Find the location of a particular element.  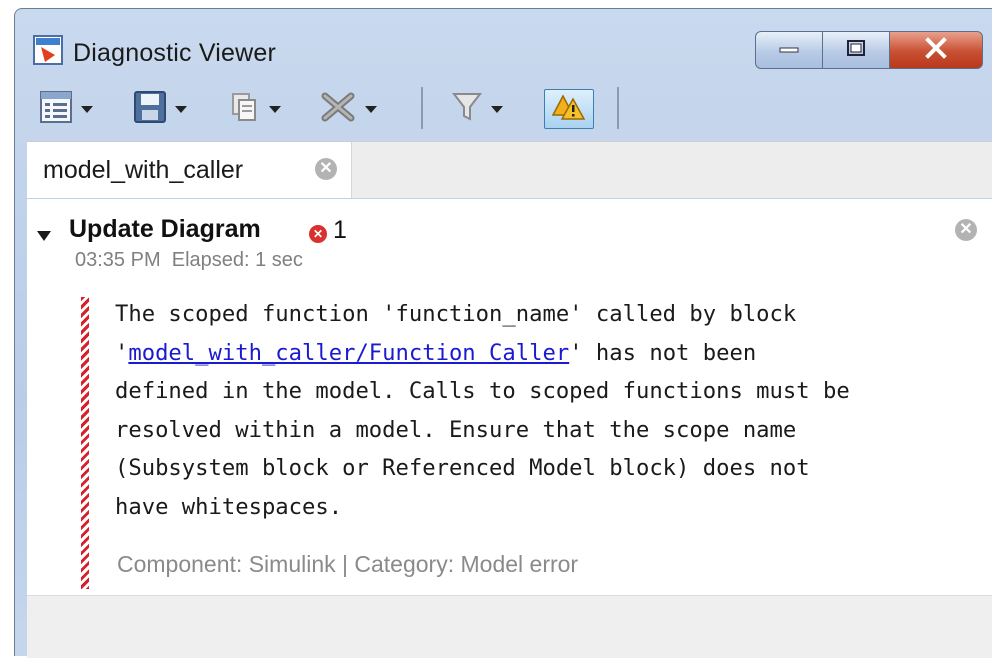

delete-menu-button is located at coordinates (348, 109).